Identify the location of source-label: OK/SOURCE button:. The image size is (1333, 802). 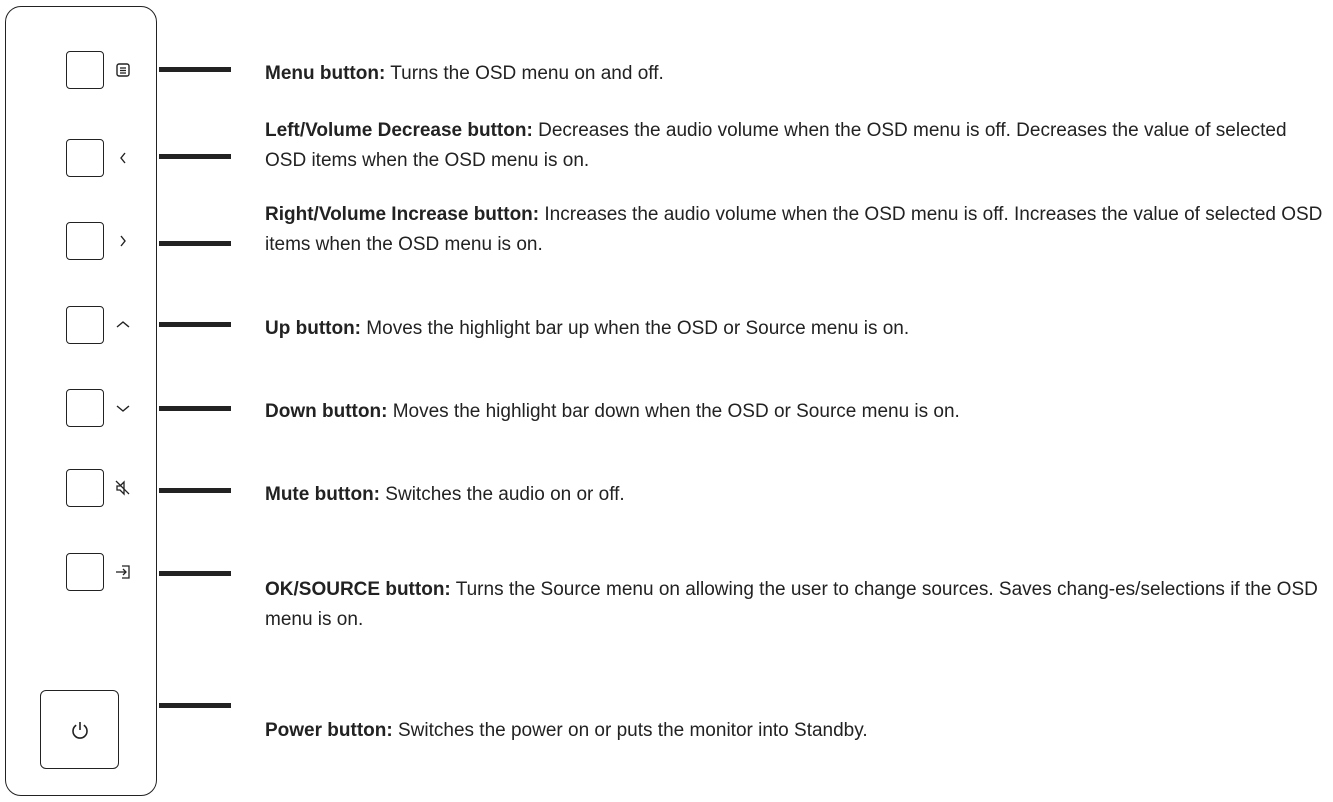
(358, 589).